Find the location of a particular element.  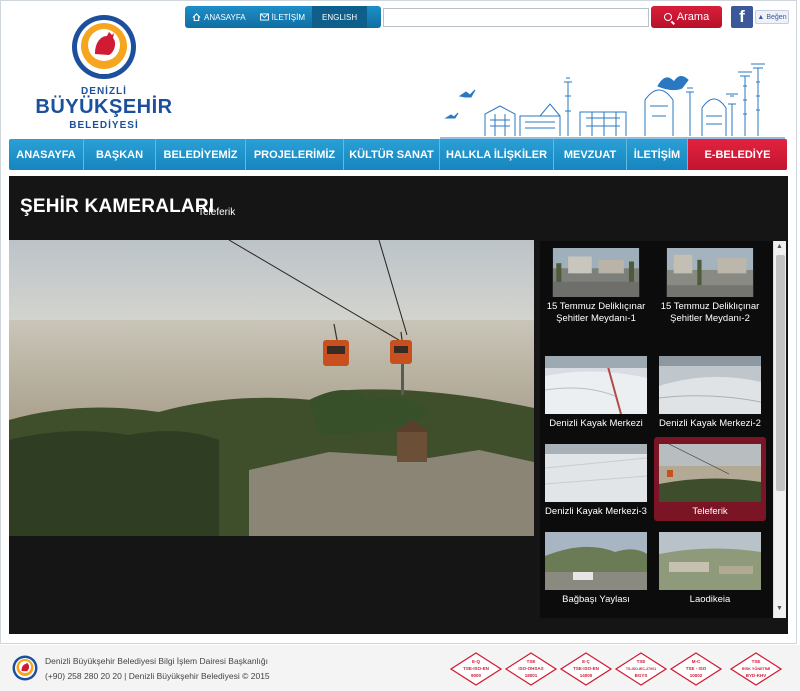

nav-item-home: ANASAYFA is located at coordinates (46, 154).